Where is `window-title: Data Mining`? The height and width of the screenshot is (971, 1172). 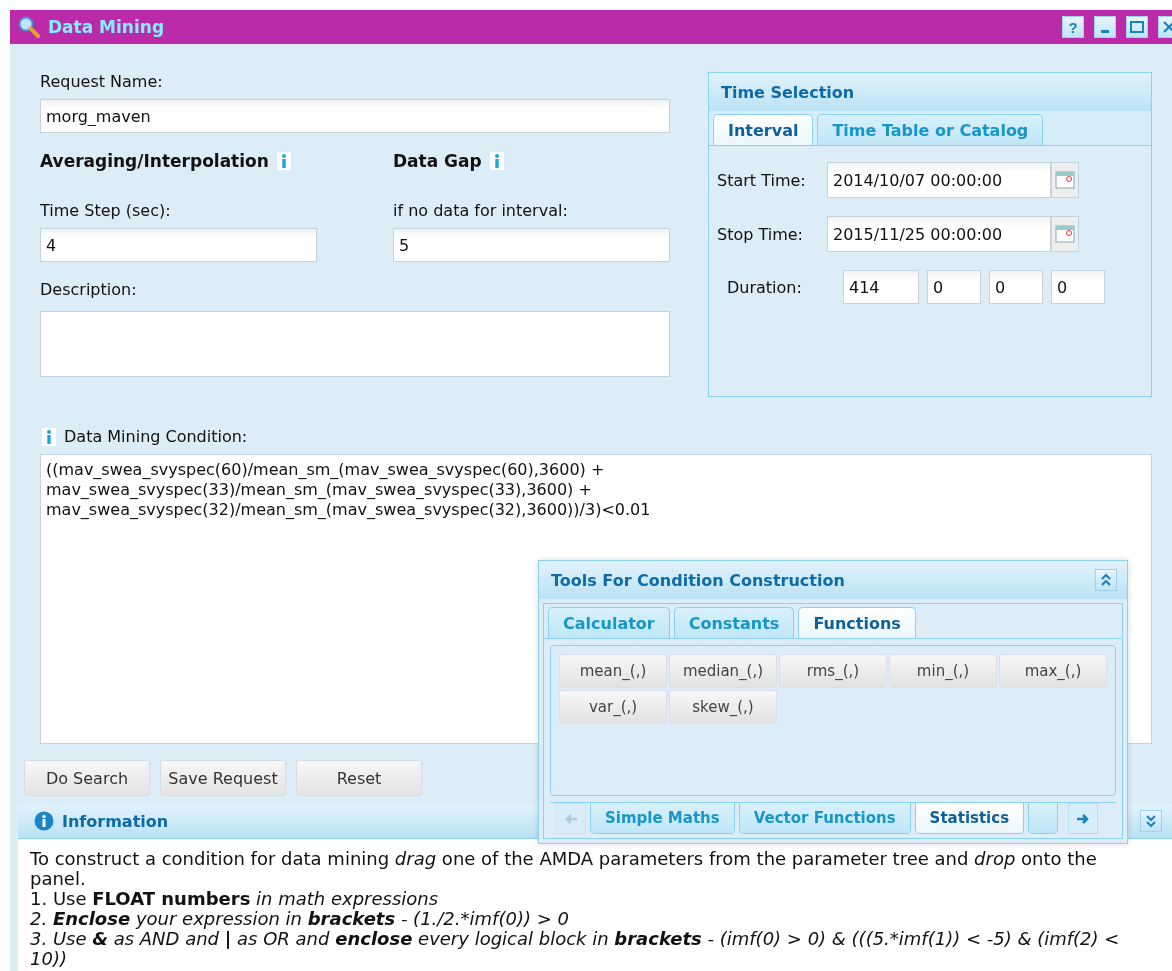
window-title: Data Mining is located at coordinates (107, 27).